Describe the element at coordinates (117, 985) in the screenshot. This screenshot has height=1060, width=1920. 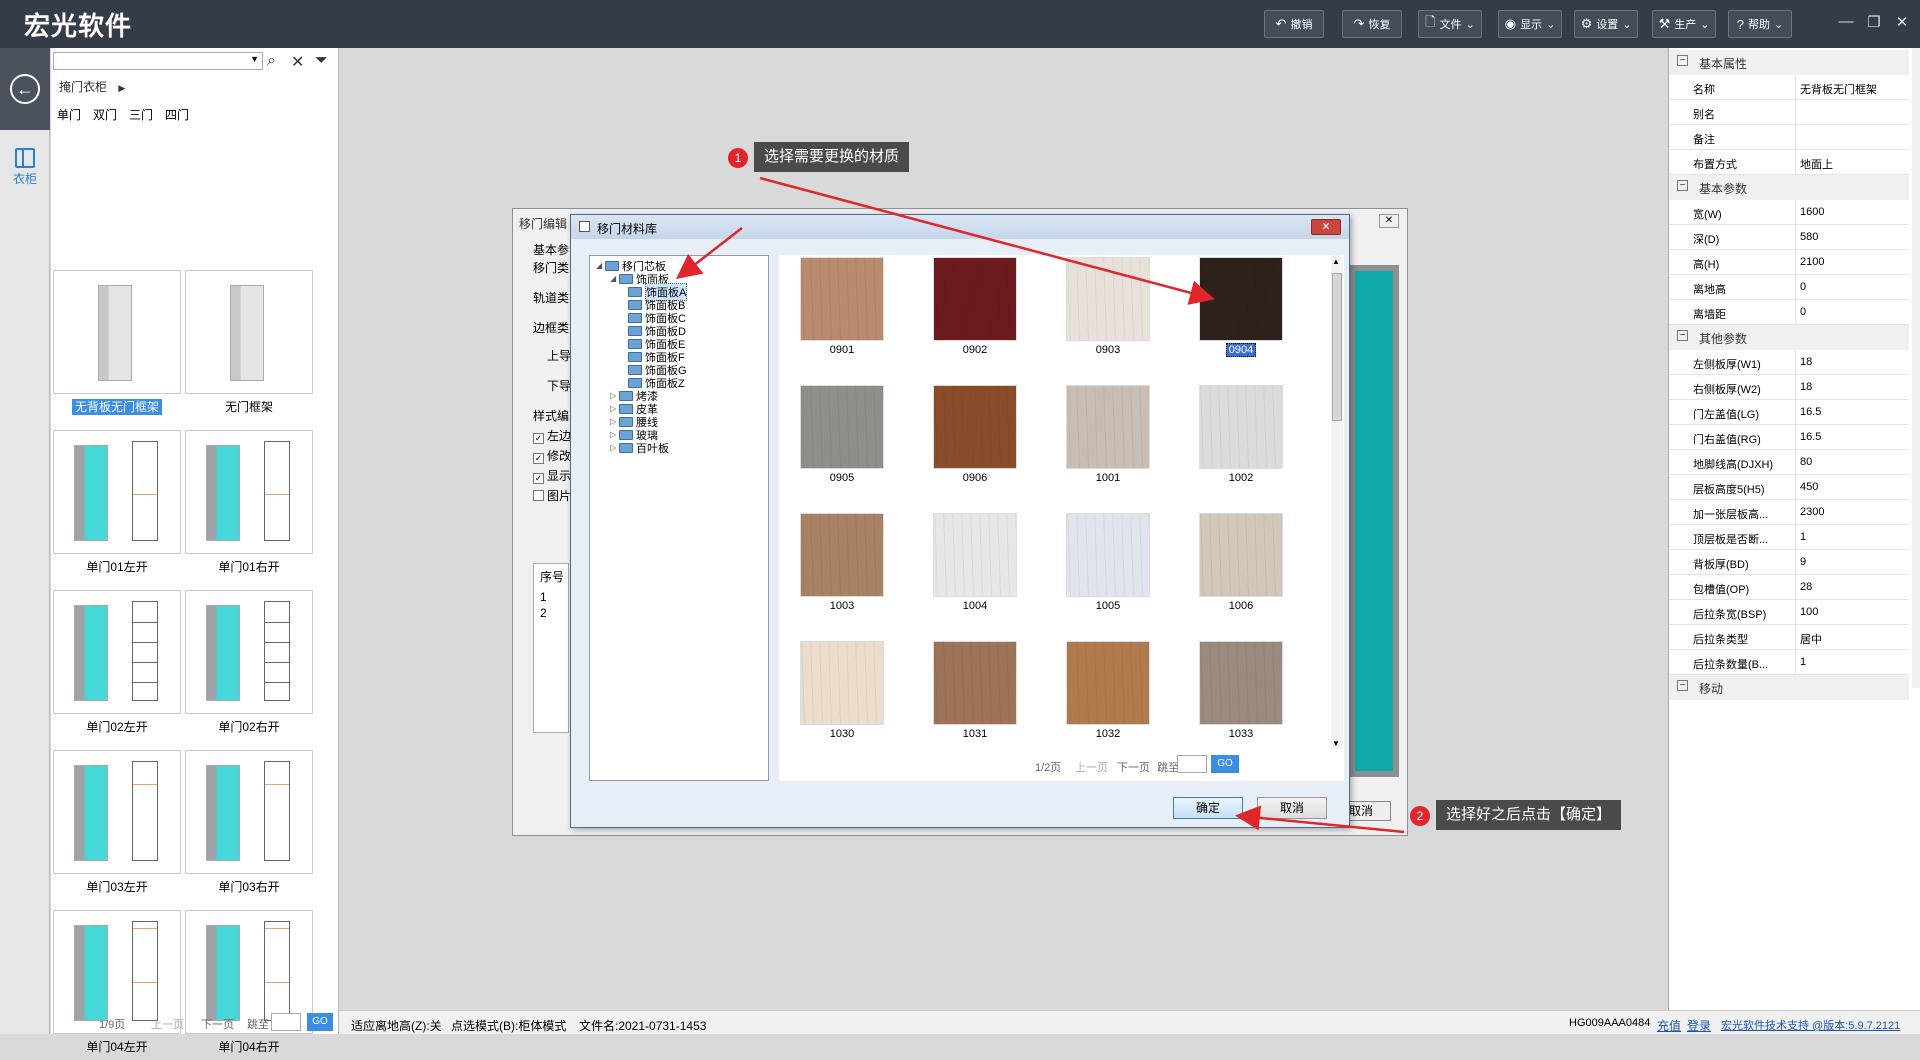
I see `cabinet-item: 单门04左开` at that location.